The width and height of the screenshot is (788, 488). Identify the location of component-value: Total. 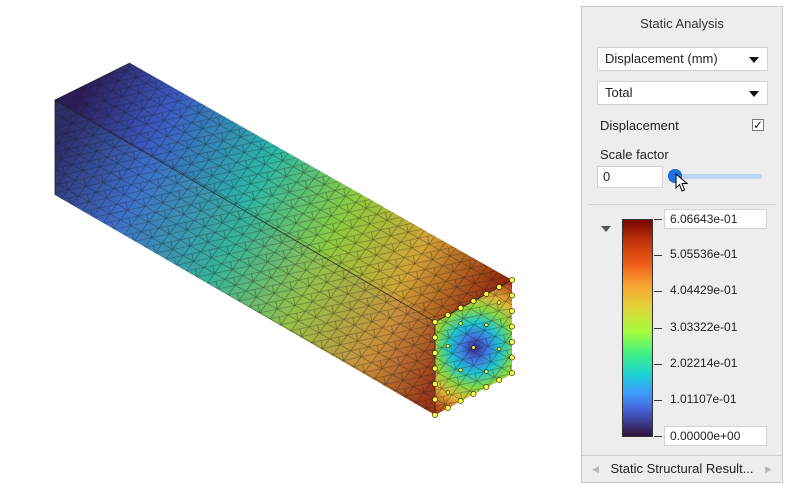
(619, 92).